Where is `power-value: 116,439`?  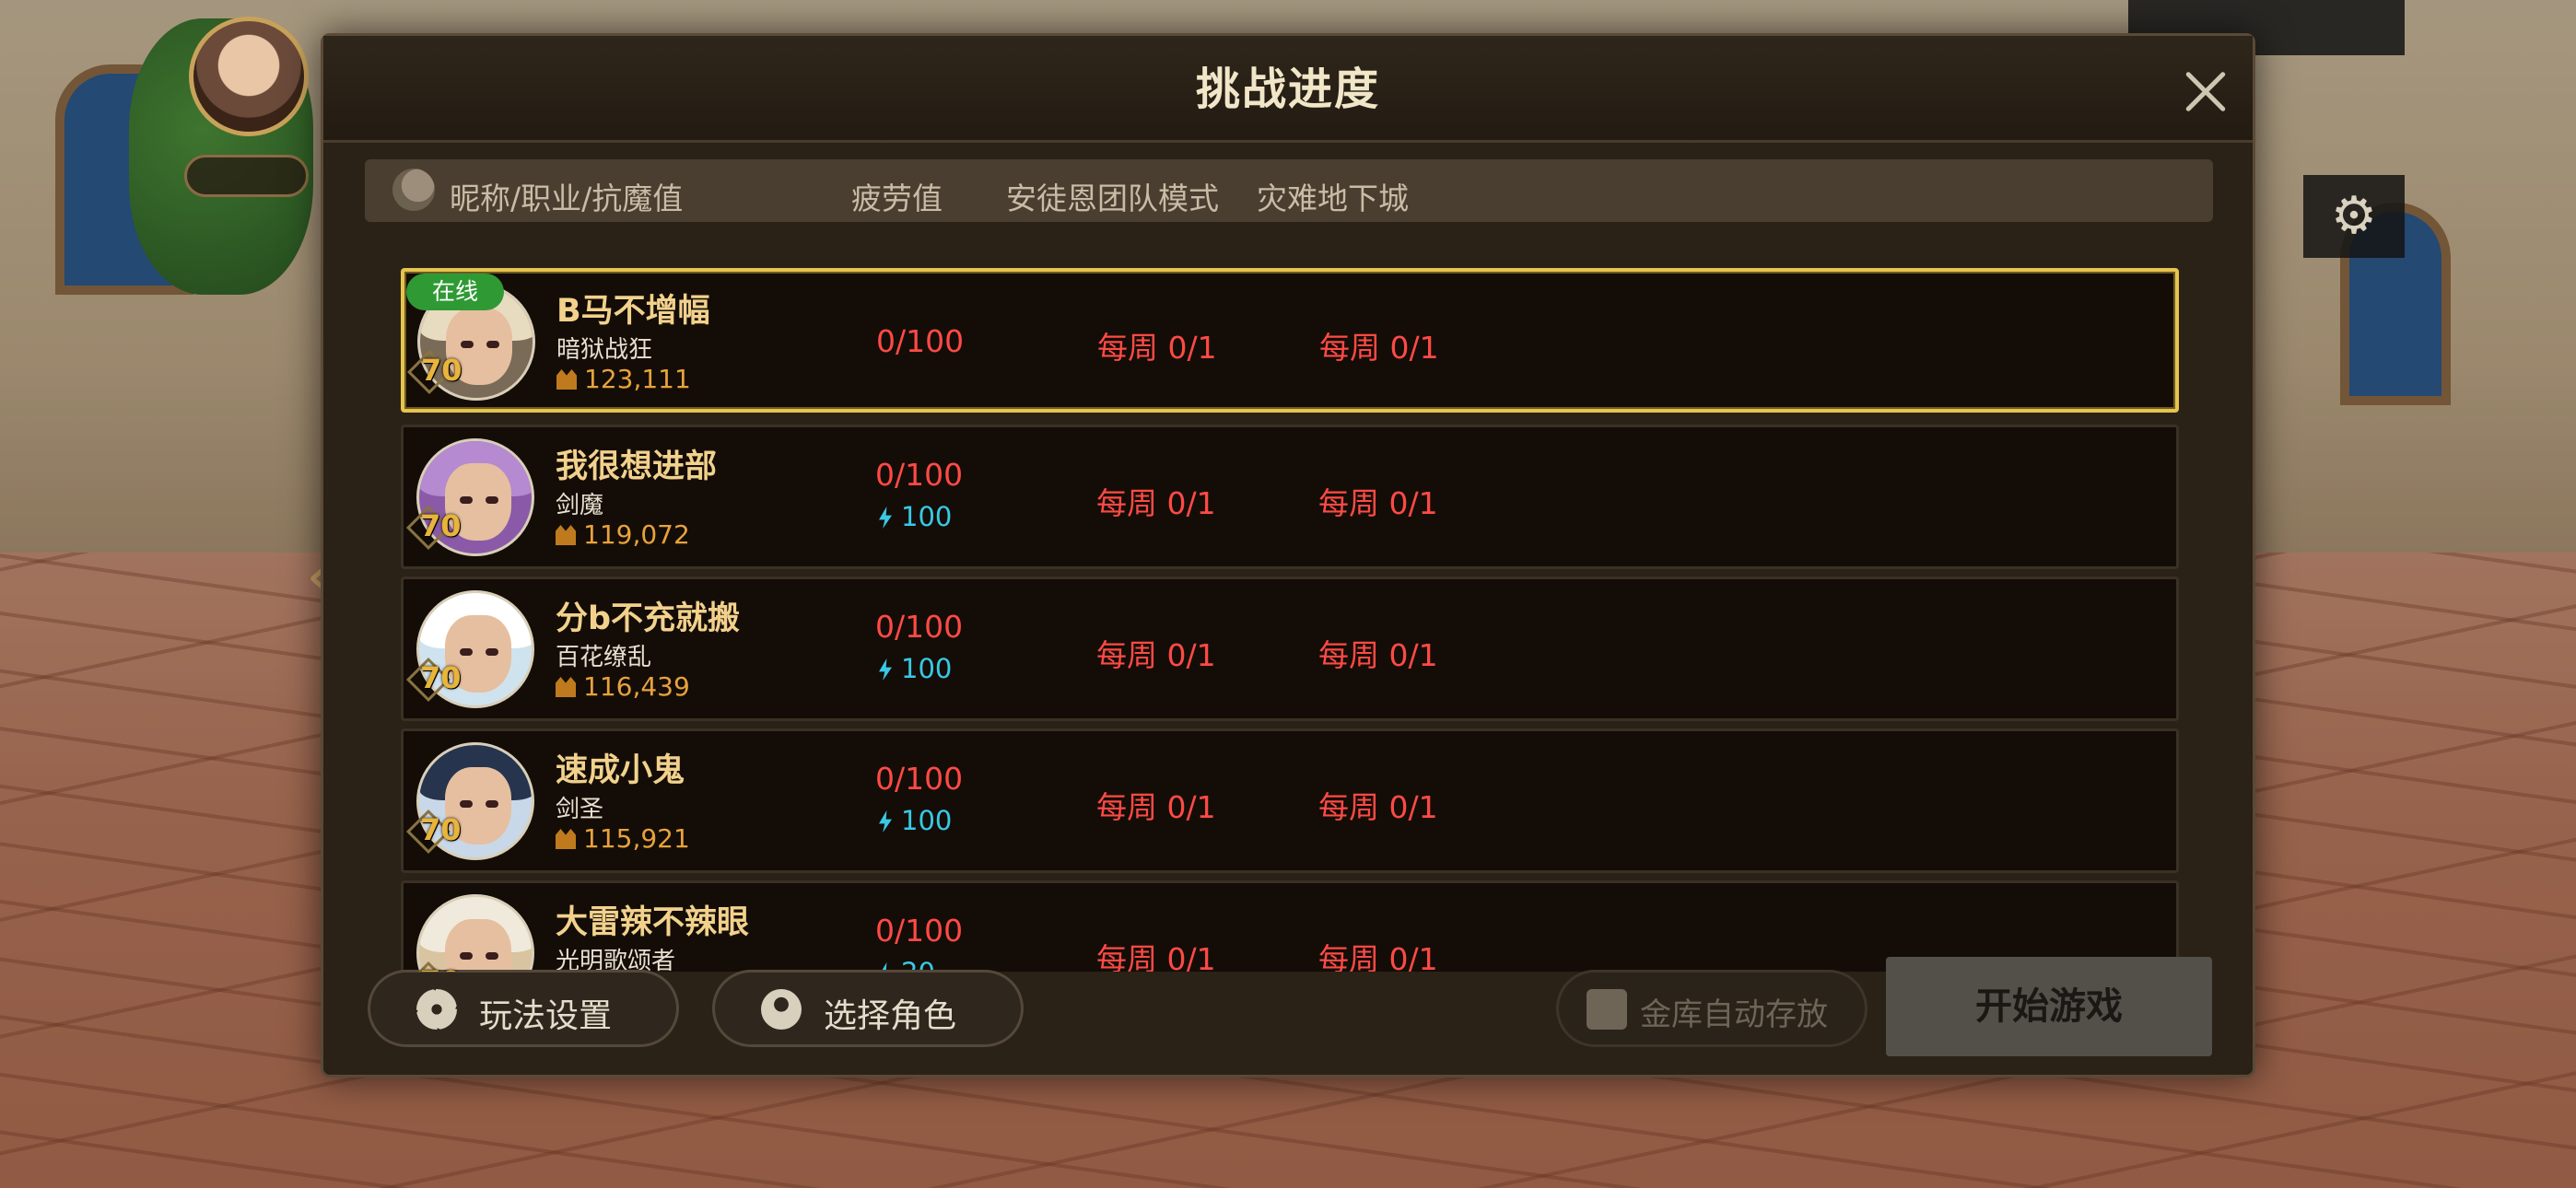
power-value: 116,439 is located at coordinates (636, 686).